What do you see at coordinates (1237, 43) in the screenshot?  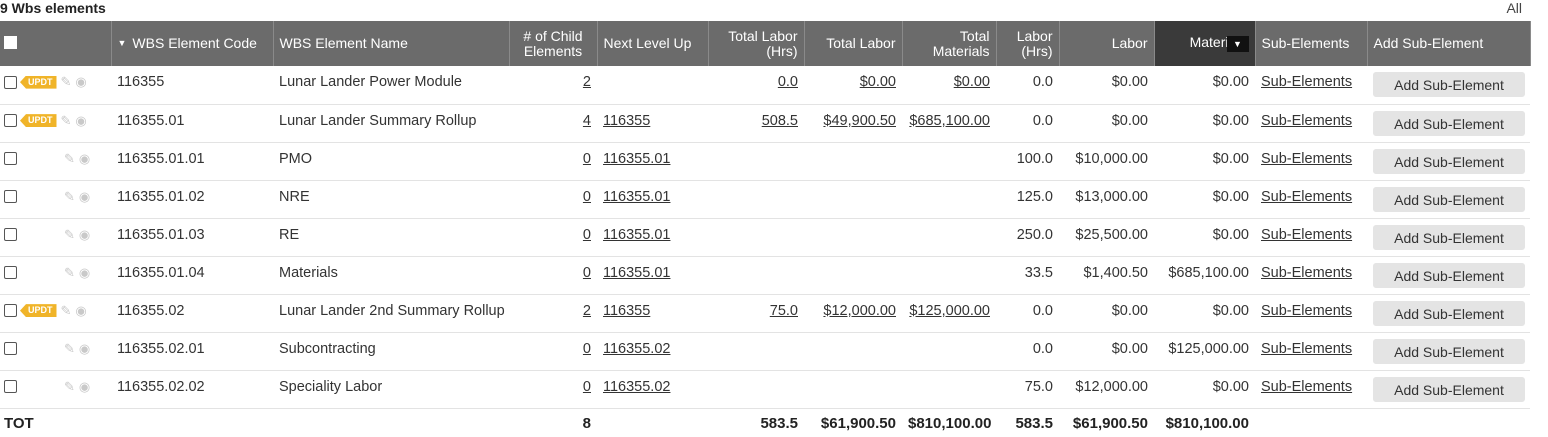 I see `column-menu-icon: ▼` at bounding box center [1237, 43].